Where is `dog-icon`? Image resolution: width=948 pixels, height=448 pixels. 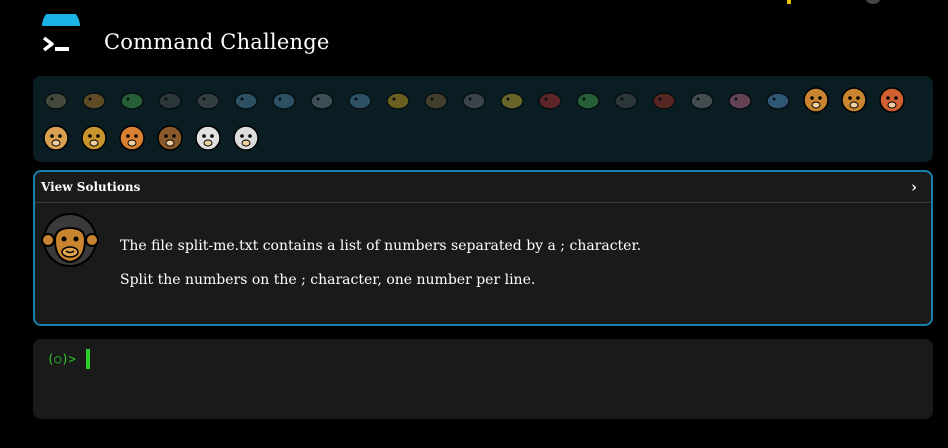
dog-icon is located at coordinates (854, 100).